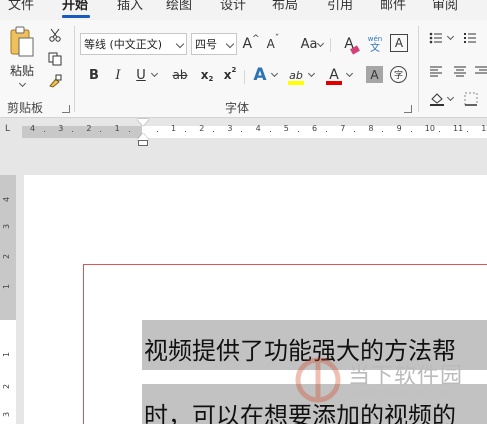  I want to click on subscript-icon: x, so click(204, 75).